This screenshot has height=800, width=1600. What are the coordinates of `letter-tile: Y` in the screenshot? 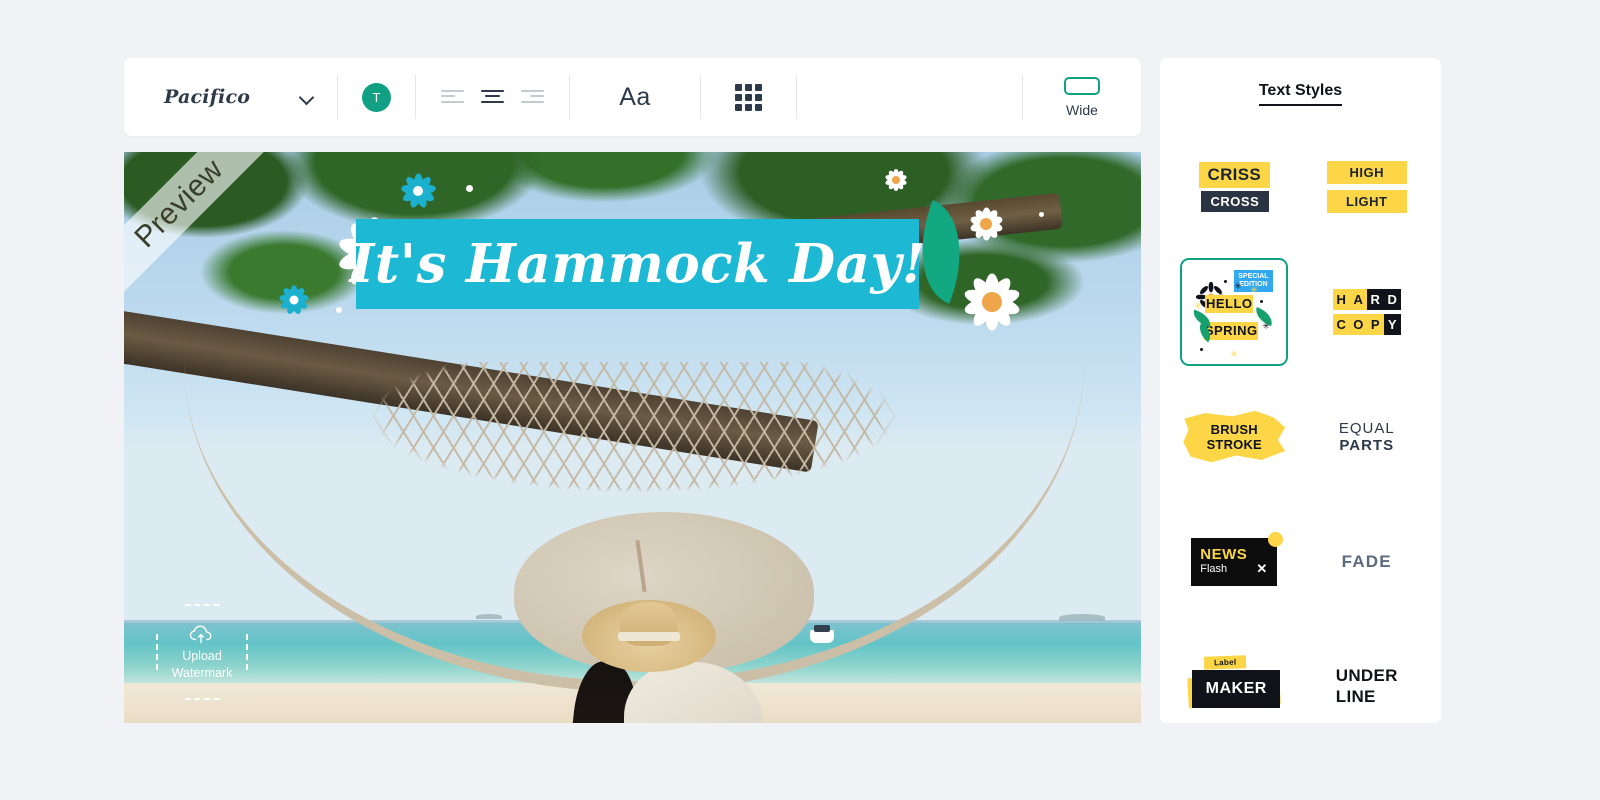 It's located at (1392, 324).